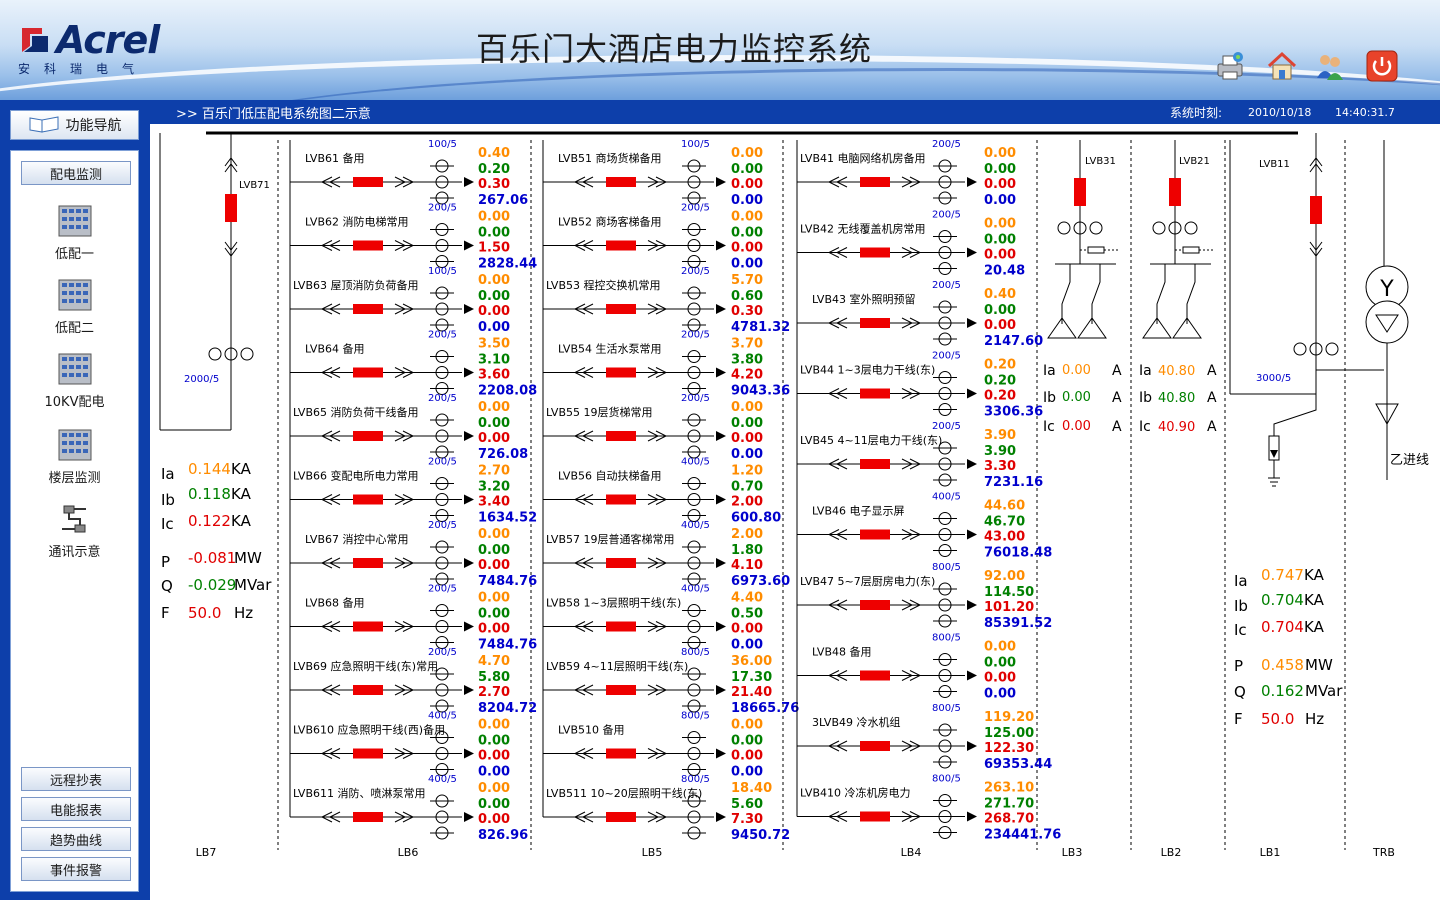 The width and height of the screenshot is (1440, 900). What do you see at coordinates (409, 173) in the screenshot?
I see `feeder-row: LVB61 备用 100/5 0.400.200.30267.06` at bounding box center [409, 173].